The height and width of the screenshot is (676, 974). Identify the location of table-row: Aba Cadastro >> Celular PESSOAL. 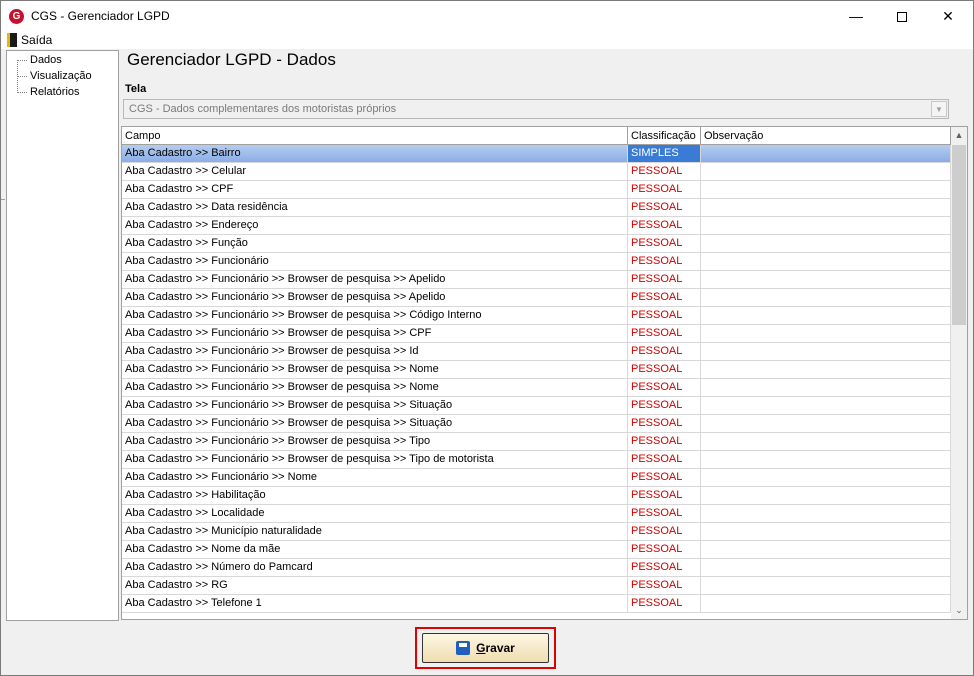
(536, 172).